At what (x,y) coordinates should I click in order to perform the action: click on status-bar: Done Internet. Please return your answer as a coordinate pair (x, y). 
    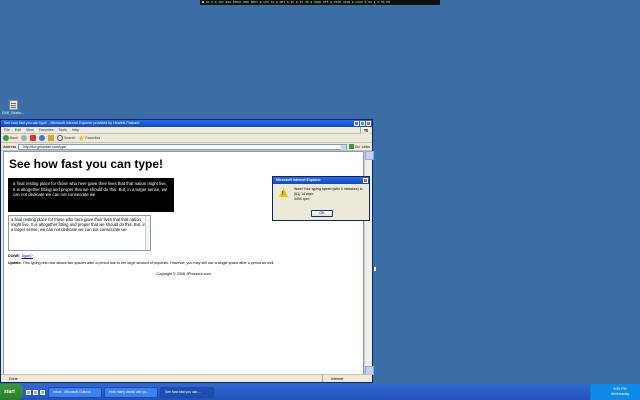
    Looking at the image, I should click on (186, 378).